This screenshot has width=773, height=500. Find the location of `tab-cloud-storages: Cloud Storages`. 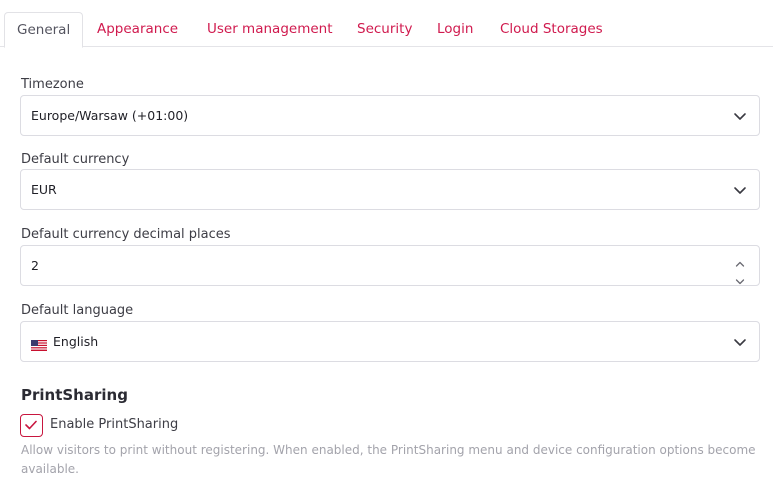

tab-cloud-storages: Cloud Storages is located at coordinates (551, 29).